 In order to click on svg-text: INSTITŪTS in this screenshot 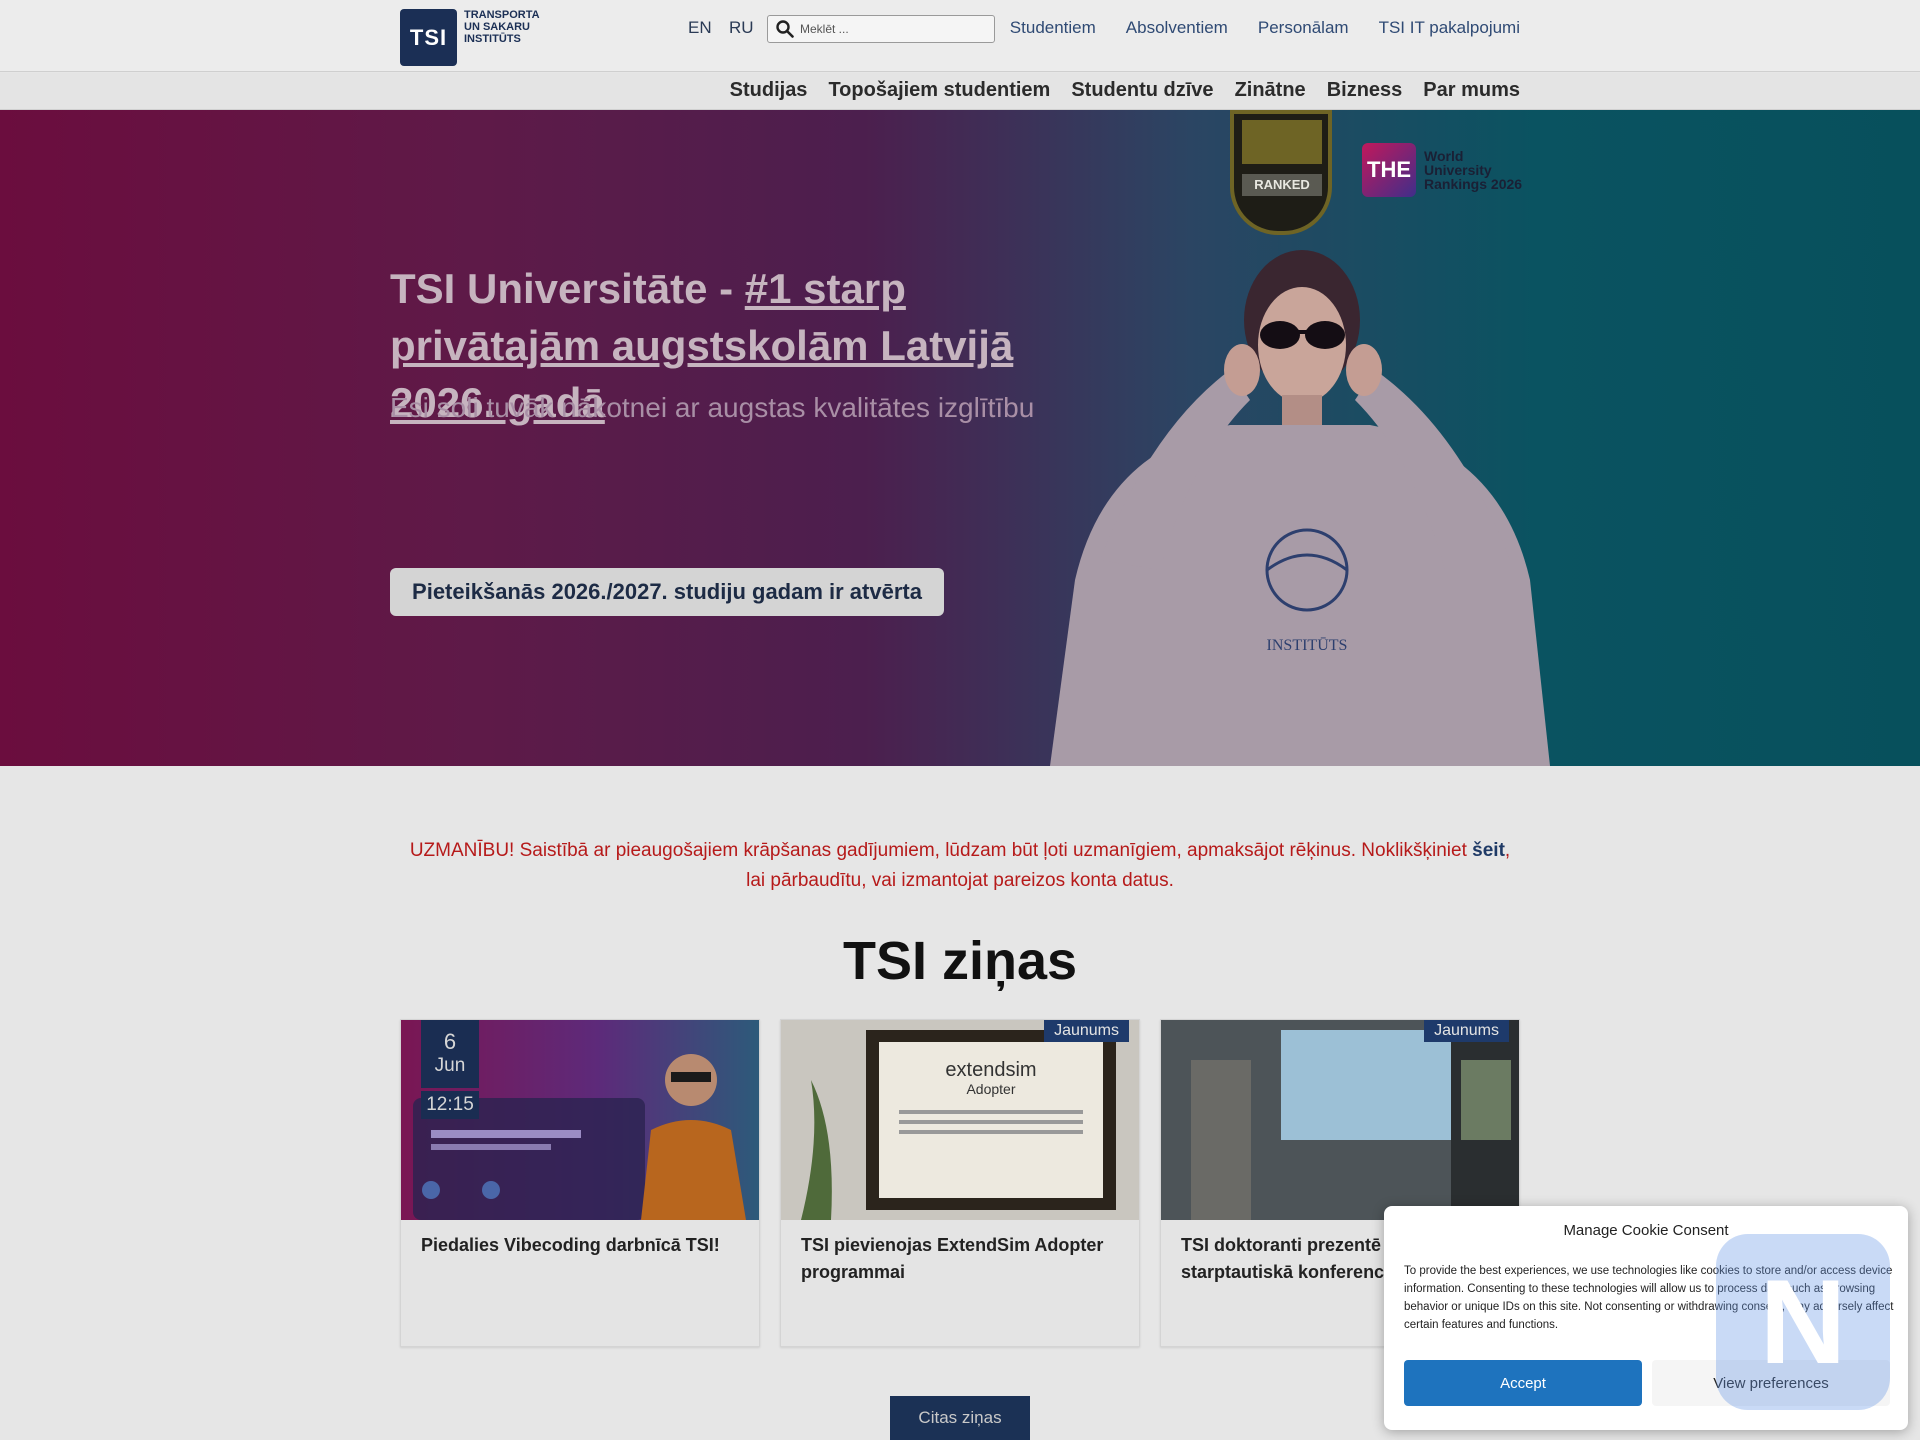, I will do `click(1307, 645)`.